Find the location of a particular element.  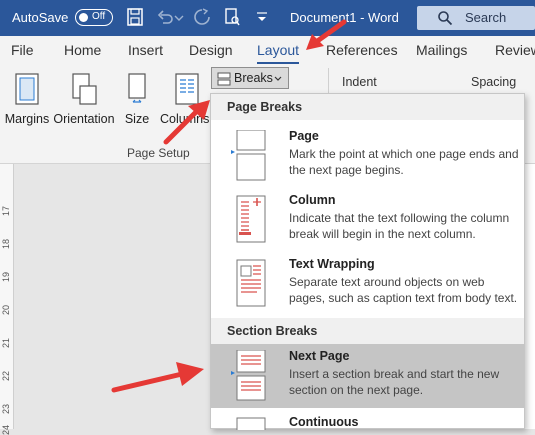

ruler-number: 20 is located at coordinates (6, 310).